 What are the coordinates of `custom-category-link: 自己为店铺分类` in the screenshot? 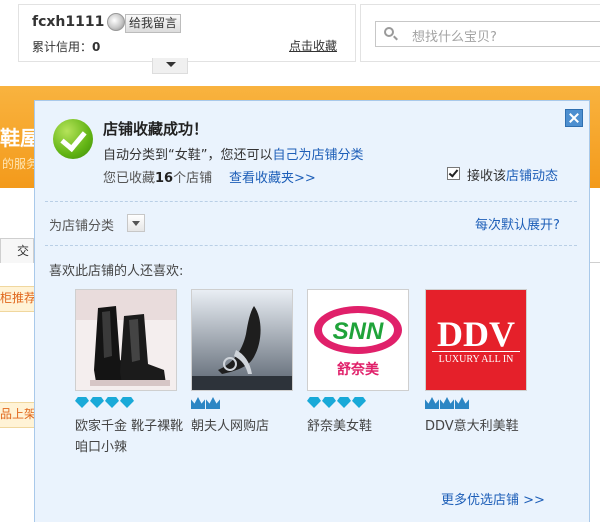 It's located at (317, 155).